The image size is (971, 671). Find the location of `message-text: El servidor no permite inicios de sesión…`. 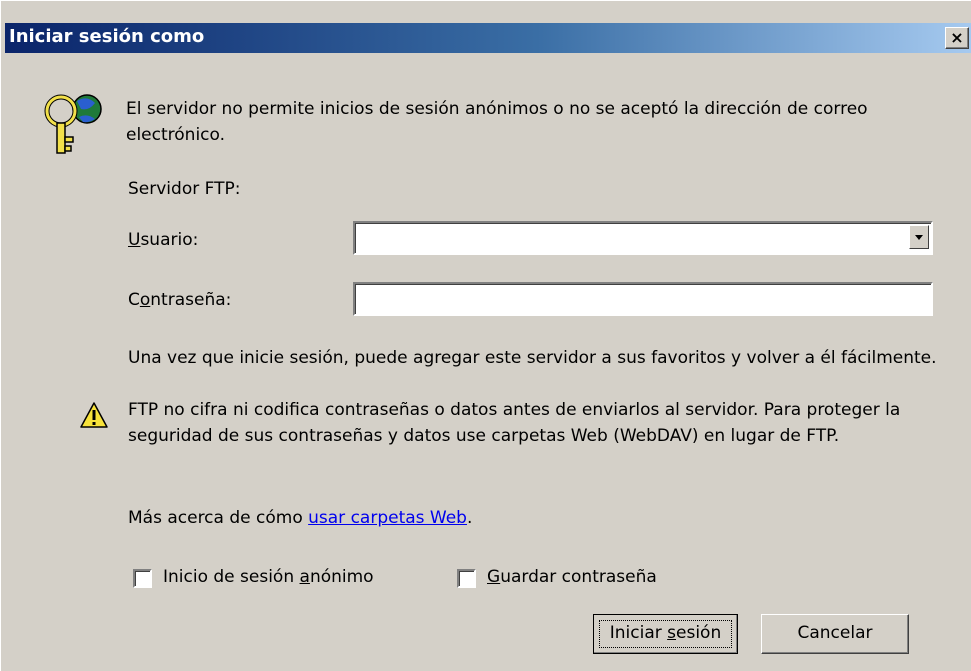

message-text: El servidor no permite inicios de sesión… is located at coordinates (497, 122).